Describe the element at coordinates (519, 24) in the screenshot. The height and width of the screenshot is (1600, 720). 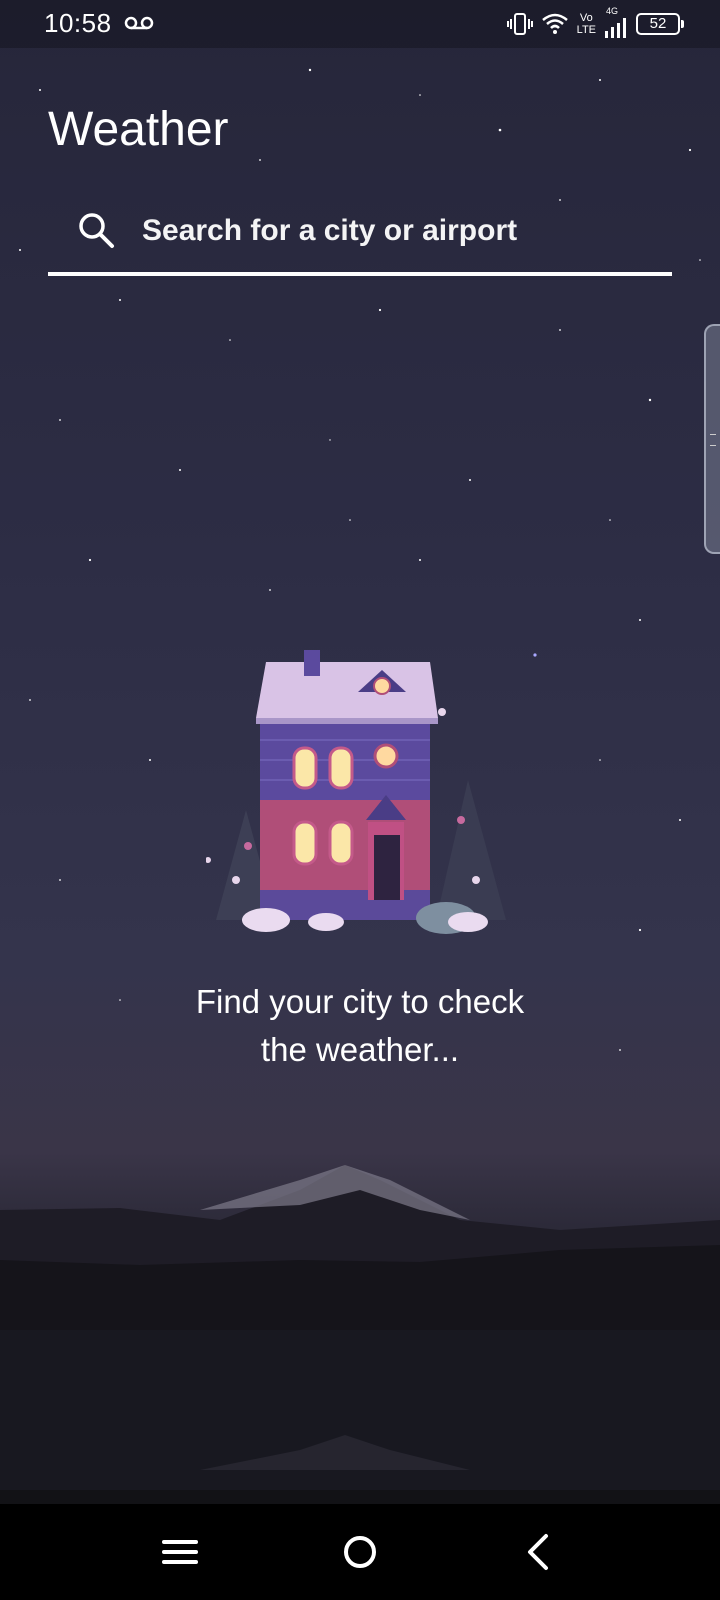
I see `vibrate-icon` at that location.